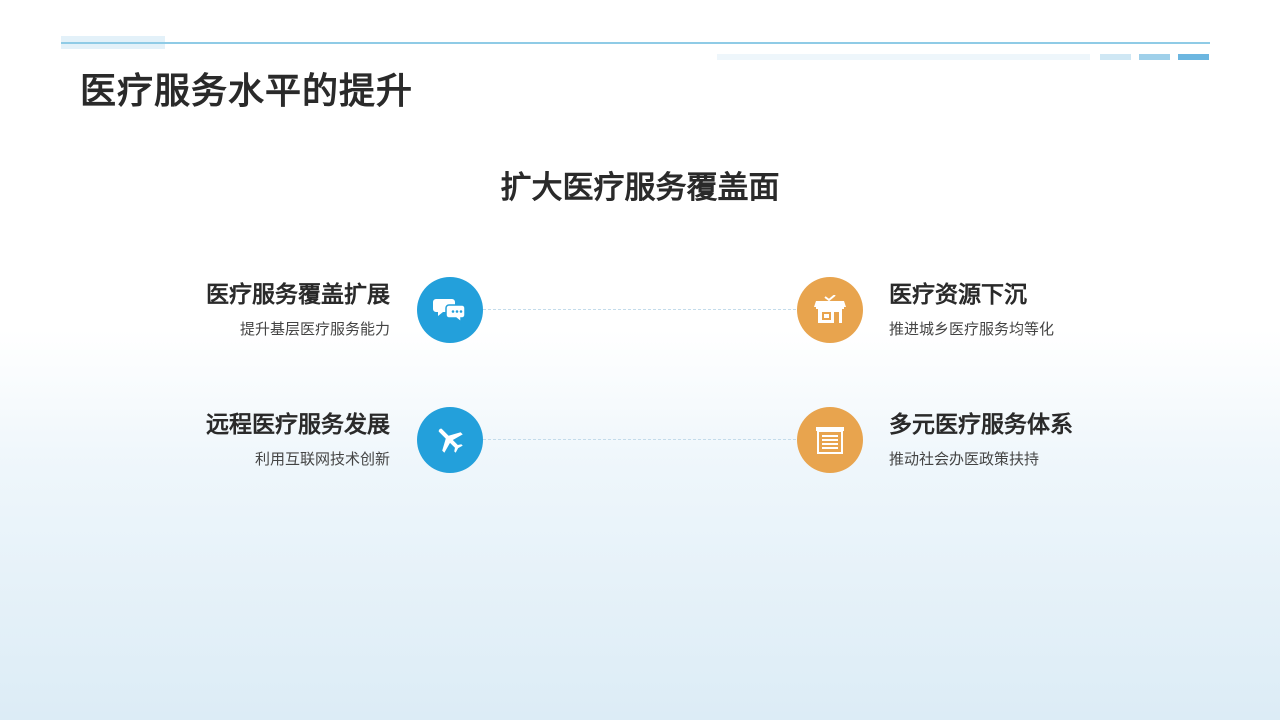  What do you see at coordinates (964, 459) in the screenshot?
I see `feature-description: 推动社会办医政策扶持` at bounding box center [964, 459].